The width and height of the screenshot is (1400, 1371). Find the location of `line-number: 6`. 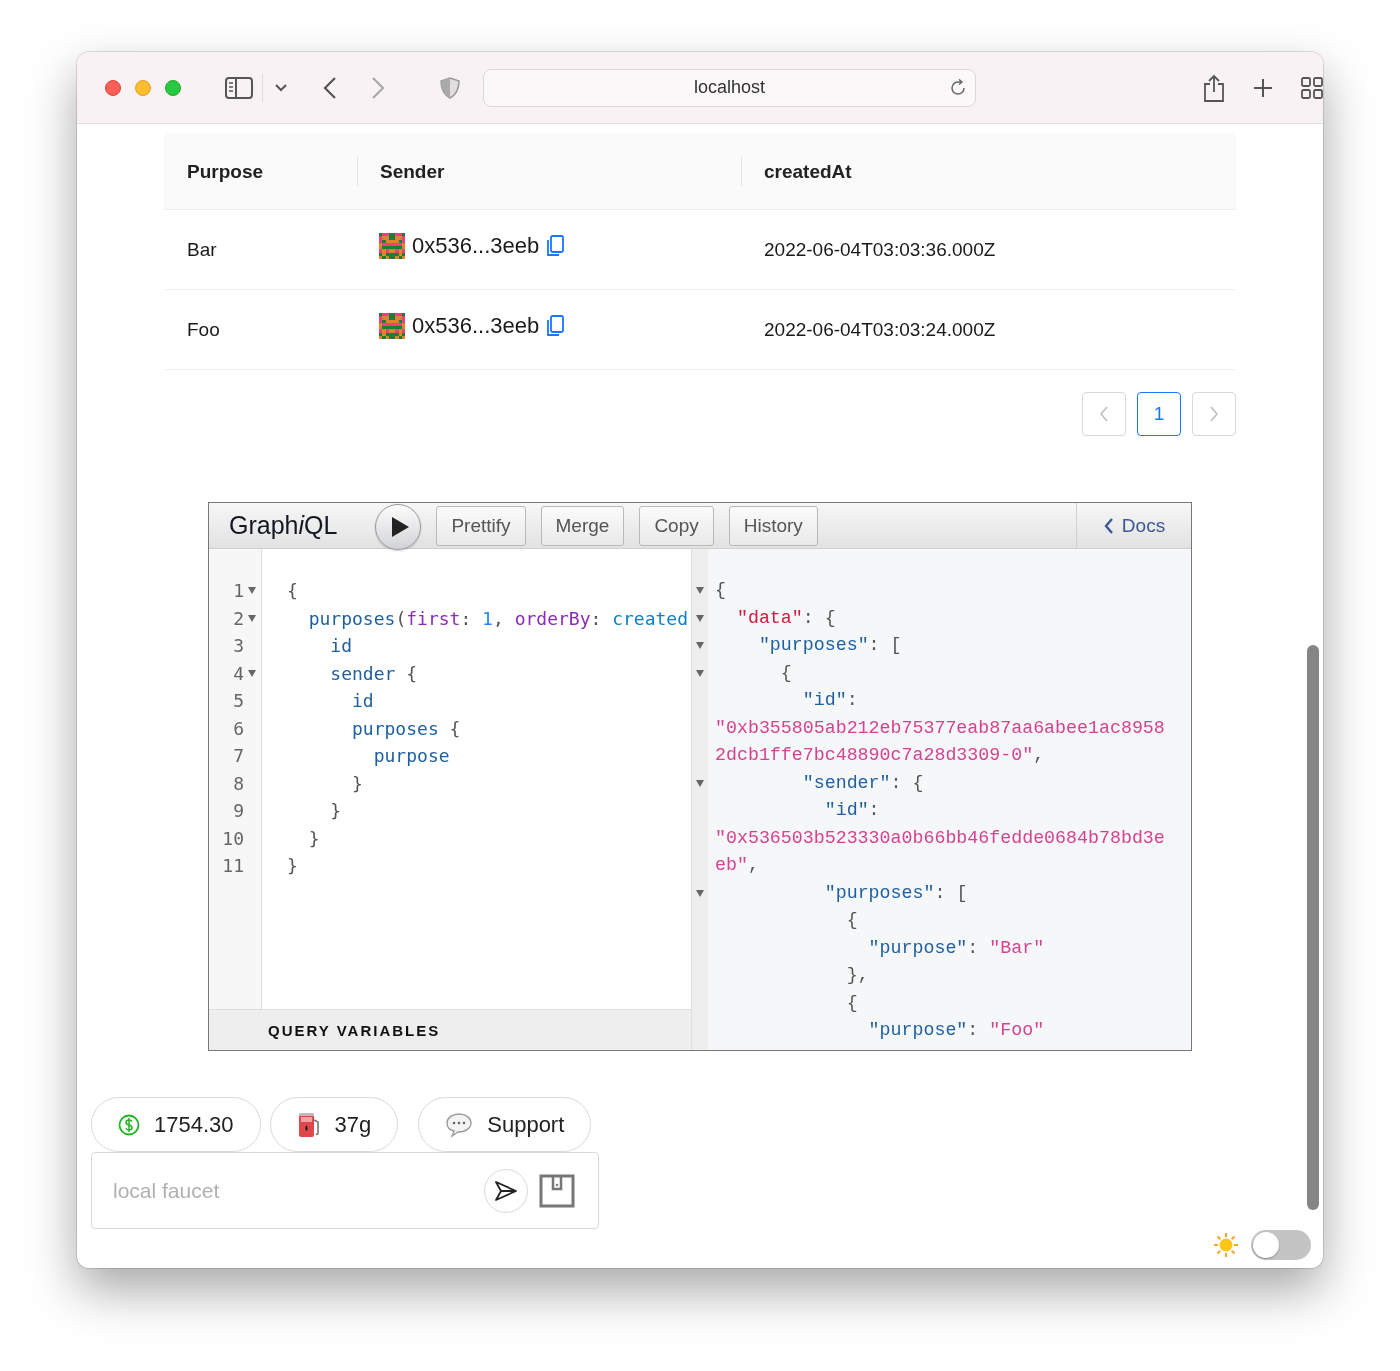

line-number: 6 is located at coordinates (238, 728).